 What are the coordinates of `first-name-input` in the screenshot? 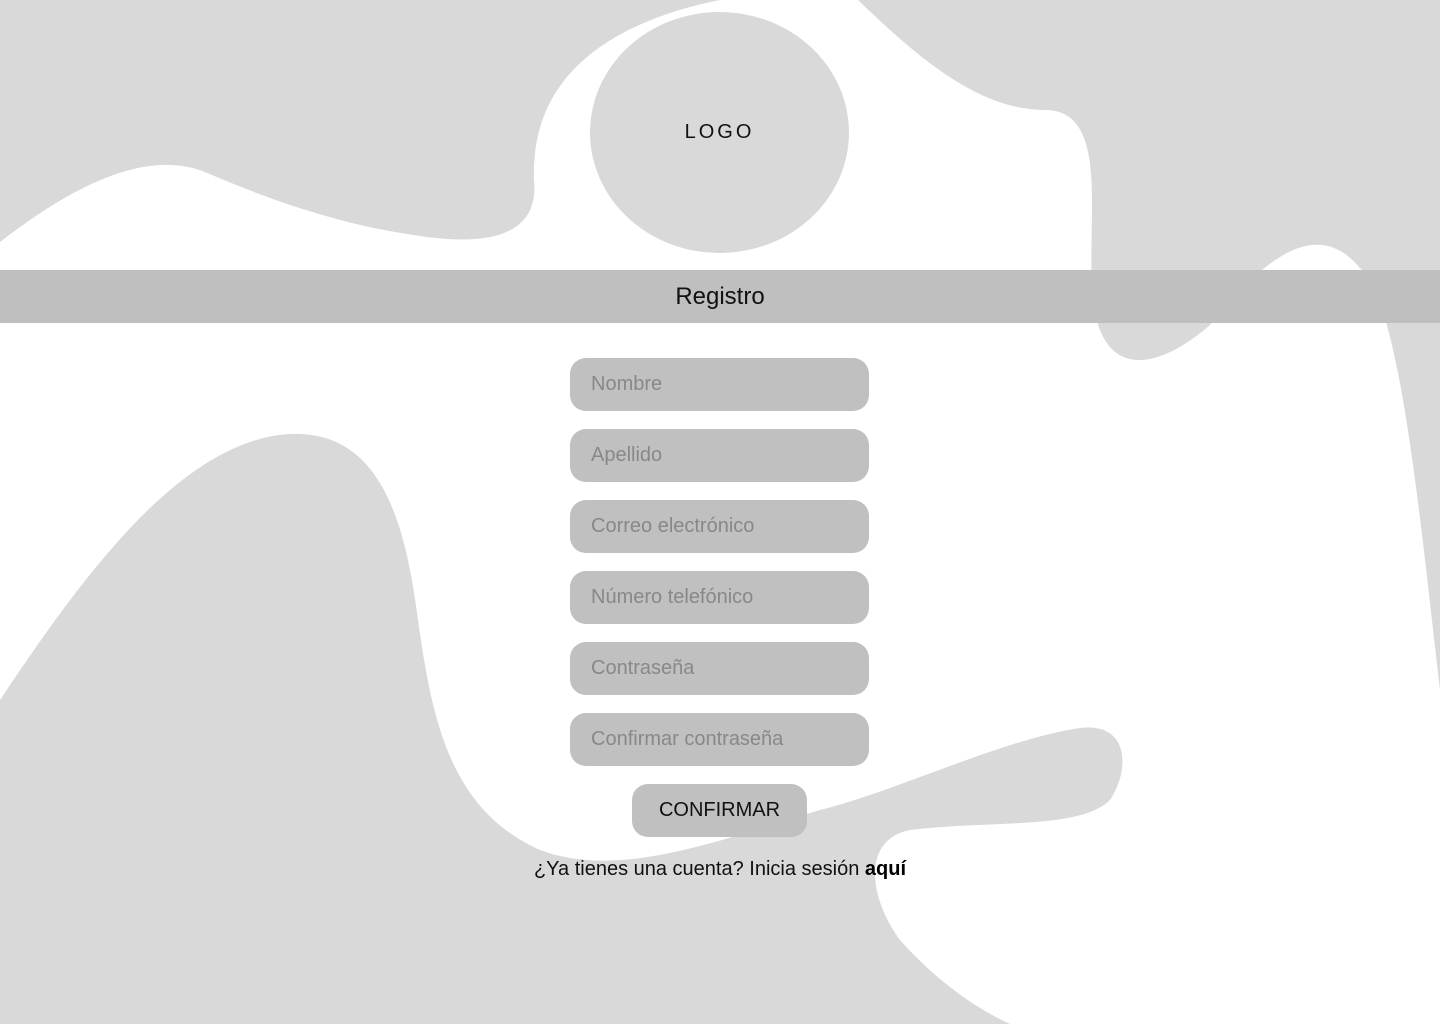 It's located at (719, 384).